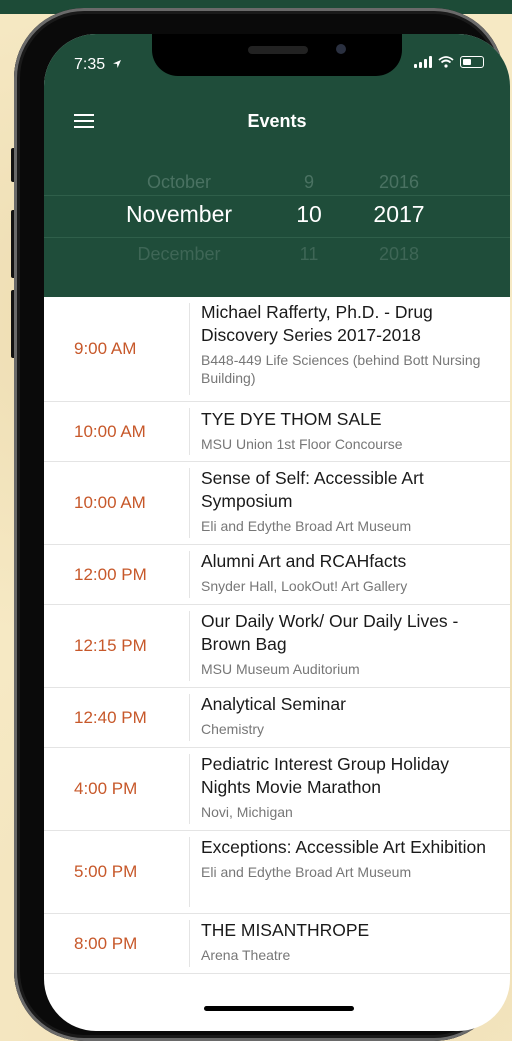 Image resolution: width=512 pixels, height=1041 pixels. I want to click on event-row: 12:40 PM Analytical Seminar Chemistry, so click(277, 718).